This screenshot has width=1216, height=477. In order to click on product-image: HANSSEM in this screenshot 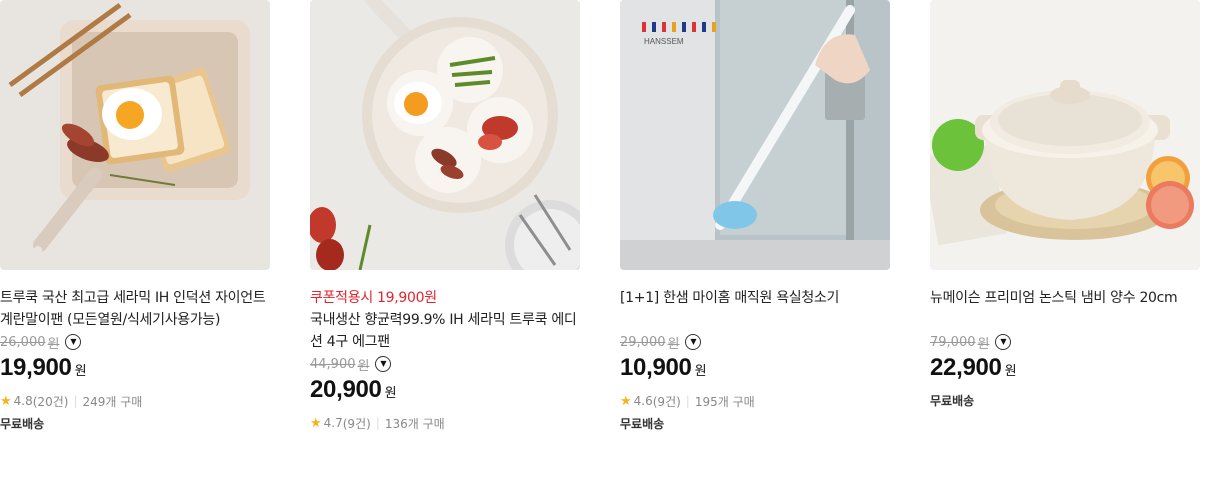, I will do `click(755, 135)`.